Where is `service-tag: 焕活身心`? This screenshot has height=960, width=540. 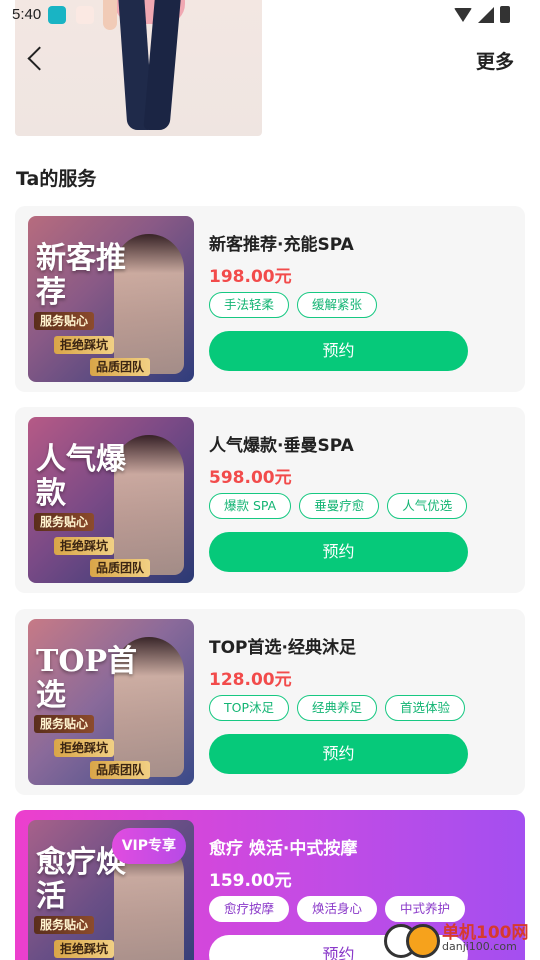 service-tag: 焕活身心 is located at coordinates (337, 909).